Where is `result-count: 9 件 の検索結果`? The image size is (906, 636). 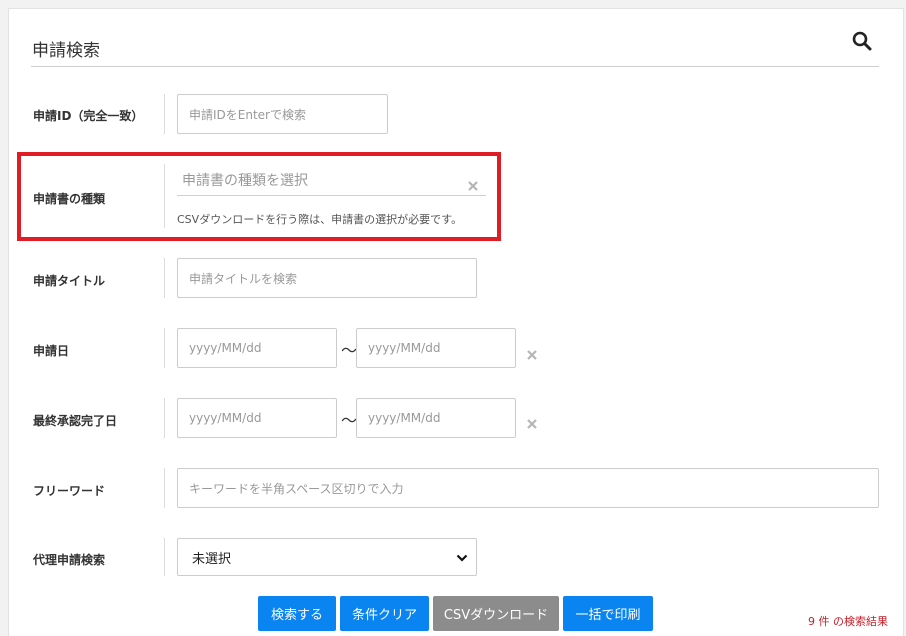 result-count: 9 件 の検索結果 is located at coordinates (848, 621).